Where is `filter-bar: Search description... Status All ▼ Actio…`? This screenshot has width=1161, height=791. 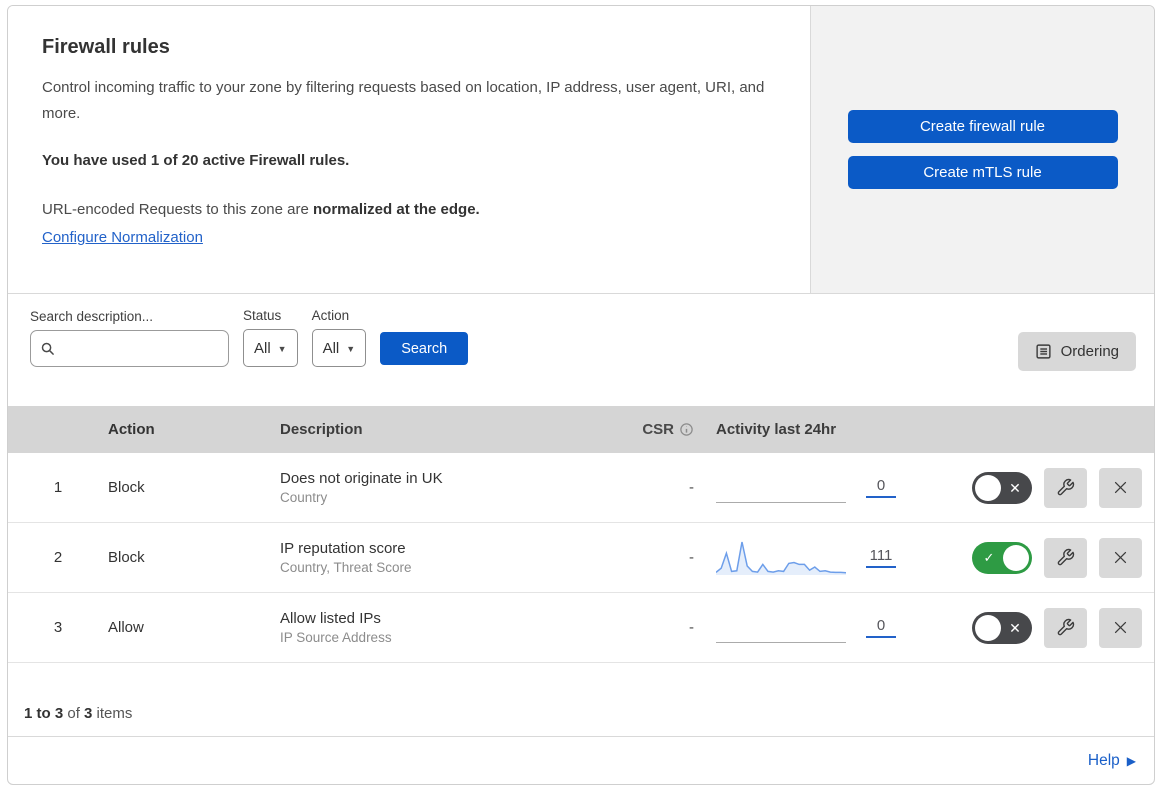 filter-bar: Search description... Status All ▼ Actio… is located at coordinates (581, 350).